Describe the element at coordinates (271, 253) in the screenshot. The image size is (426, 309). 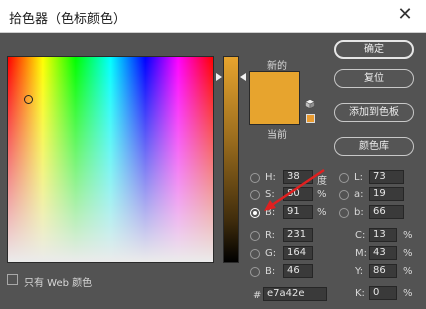
I see `g-label: G:` at that location.